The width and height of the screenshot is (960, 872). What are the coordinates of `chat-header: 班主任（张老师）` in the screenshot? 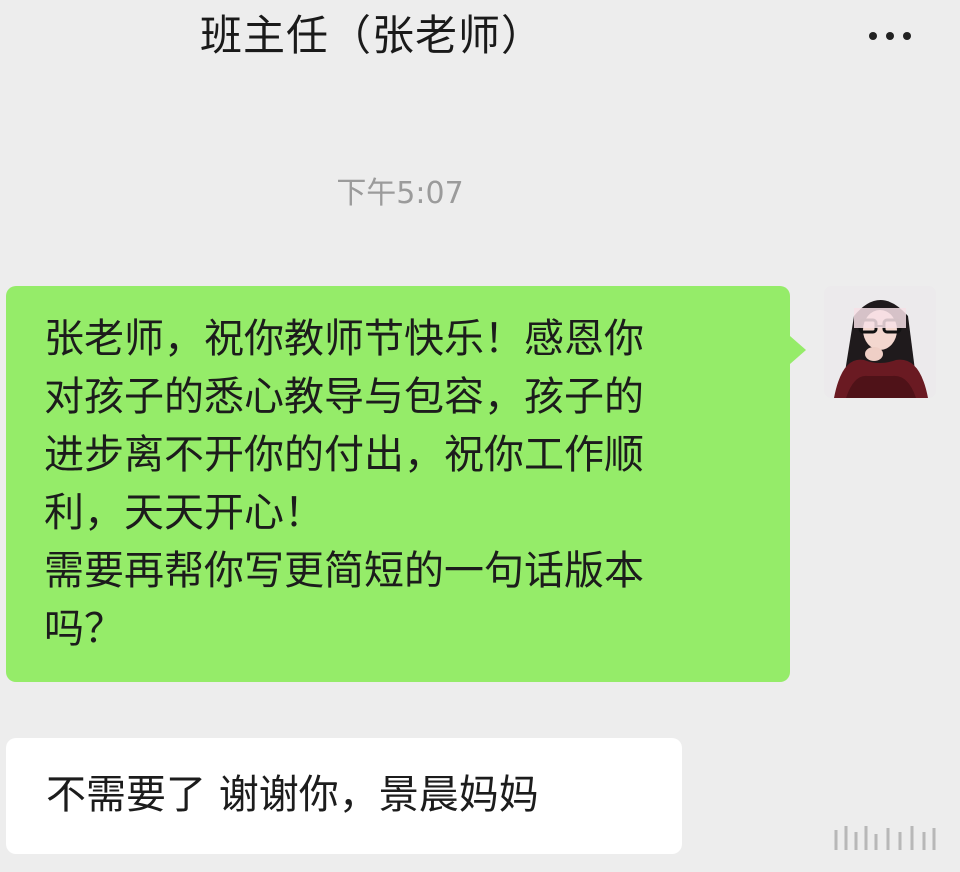 It's located at (480, 40).